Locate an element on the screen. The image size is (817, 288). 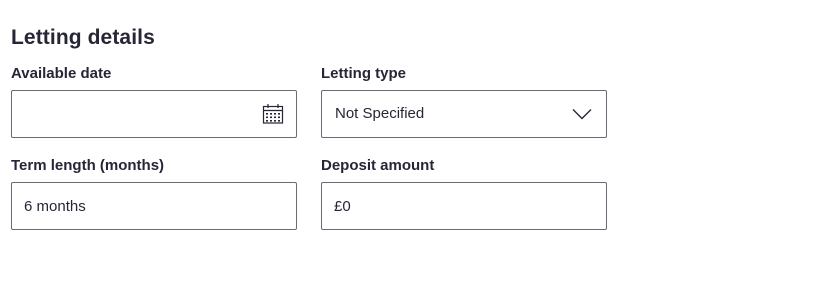
deposit-amount-field: Deposit amount is located at coordinates (464, 193).